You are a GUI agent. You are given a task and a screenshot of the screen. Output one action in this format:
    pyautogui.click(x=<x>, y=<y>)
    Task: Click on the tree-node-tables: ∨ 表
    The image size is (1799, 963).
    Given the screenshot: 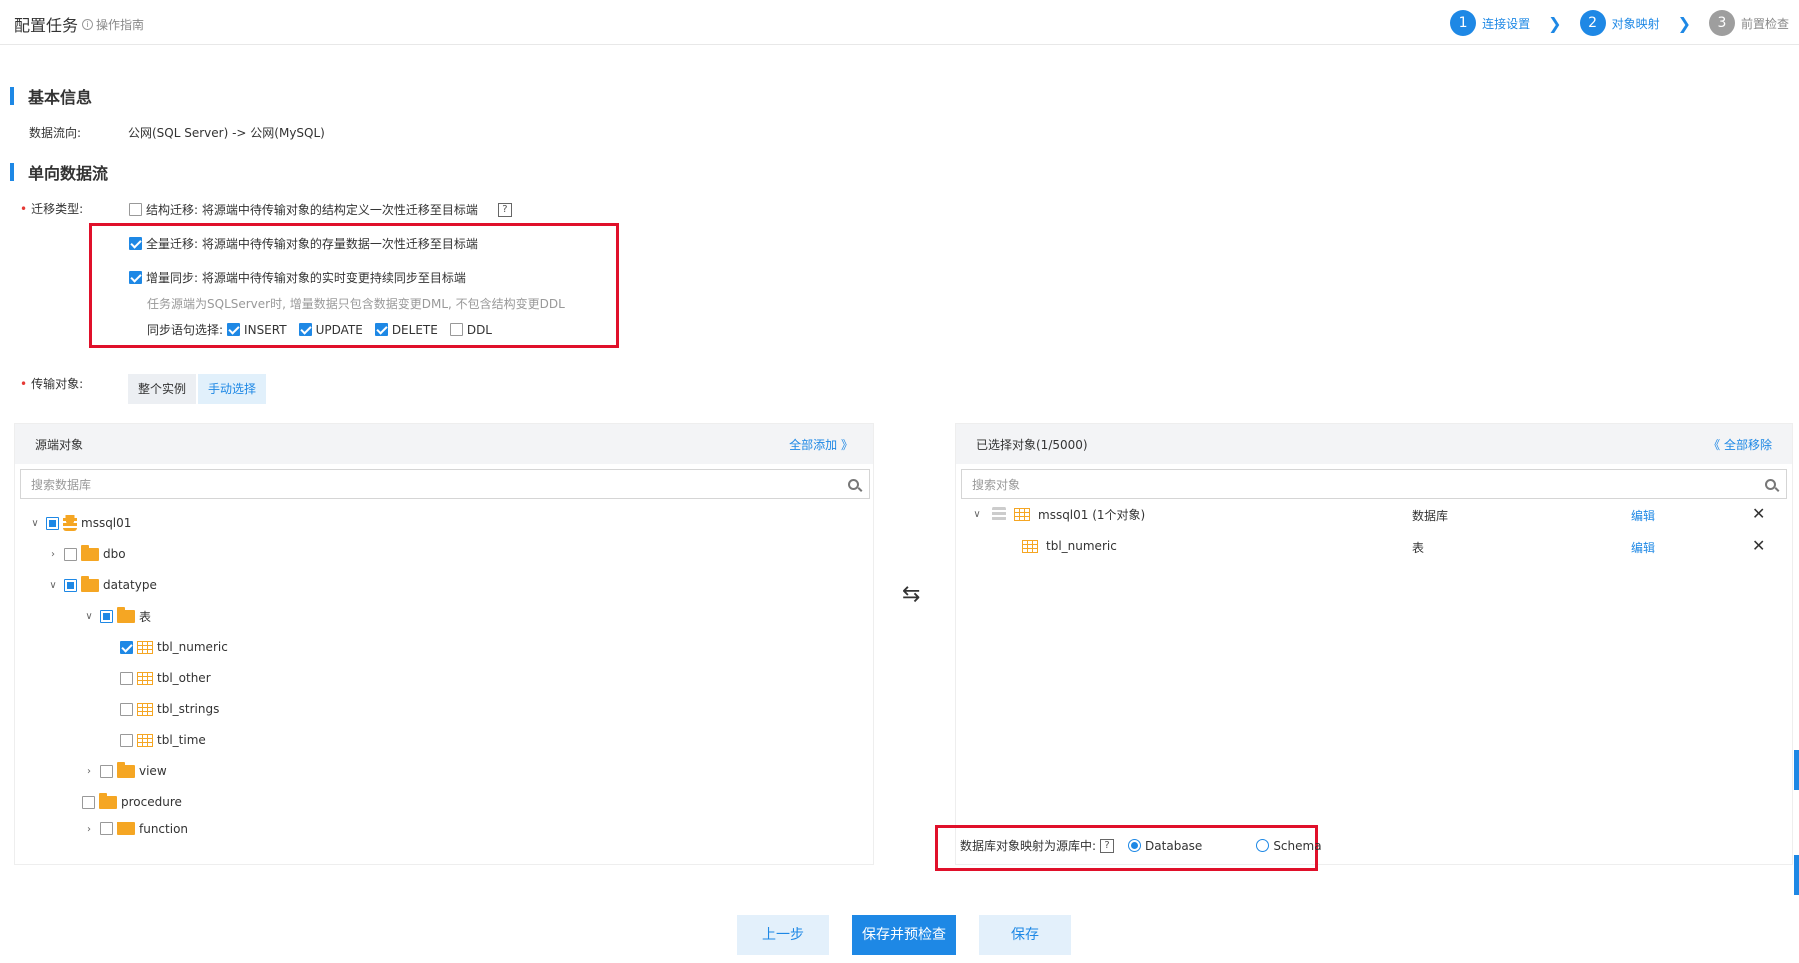 What is the action you would take?
    pyautogui.click(x=116, y=616)
    